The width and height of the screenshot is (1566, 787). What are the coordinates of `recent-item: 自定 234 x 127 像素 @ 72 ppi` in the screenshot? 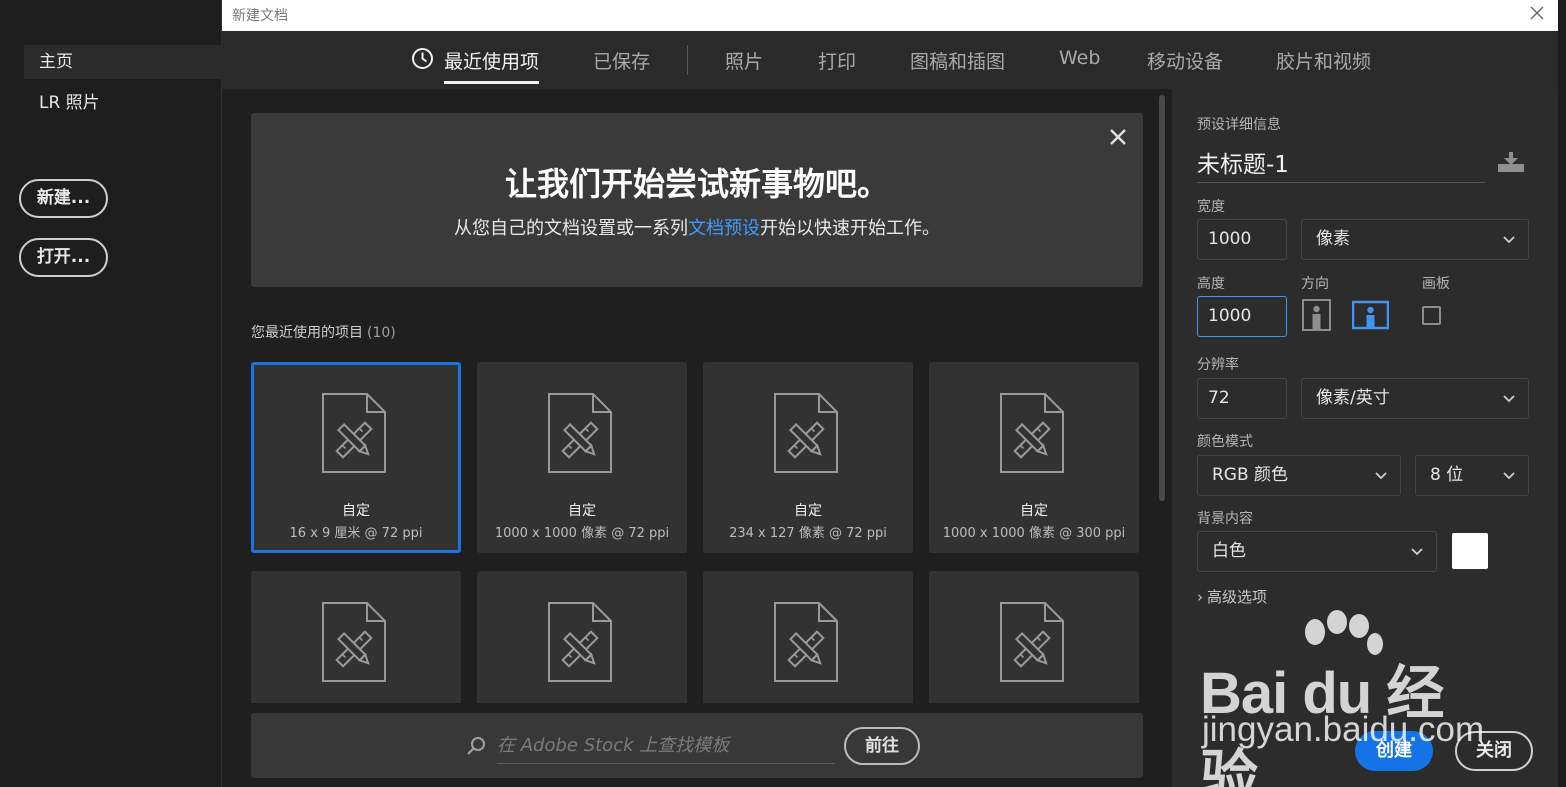 It's located at (808, 457).